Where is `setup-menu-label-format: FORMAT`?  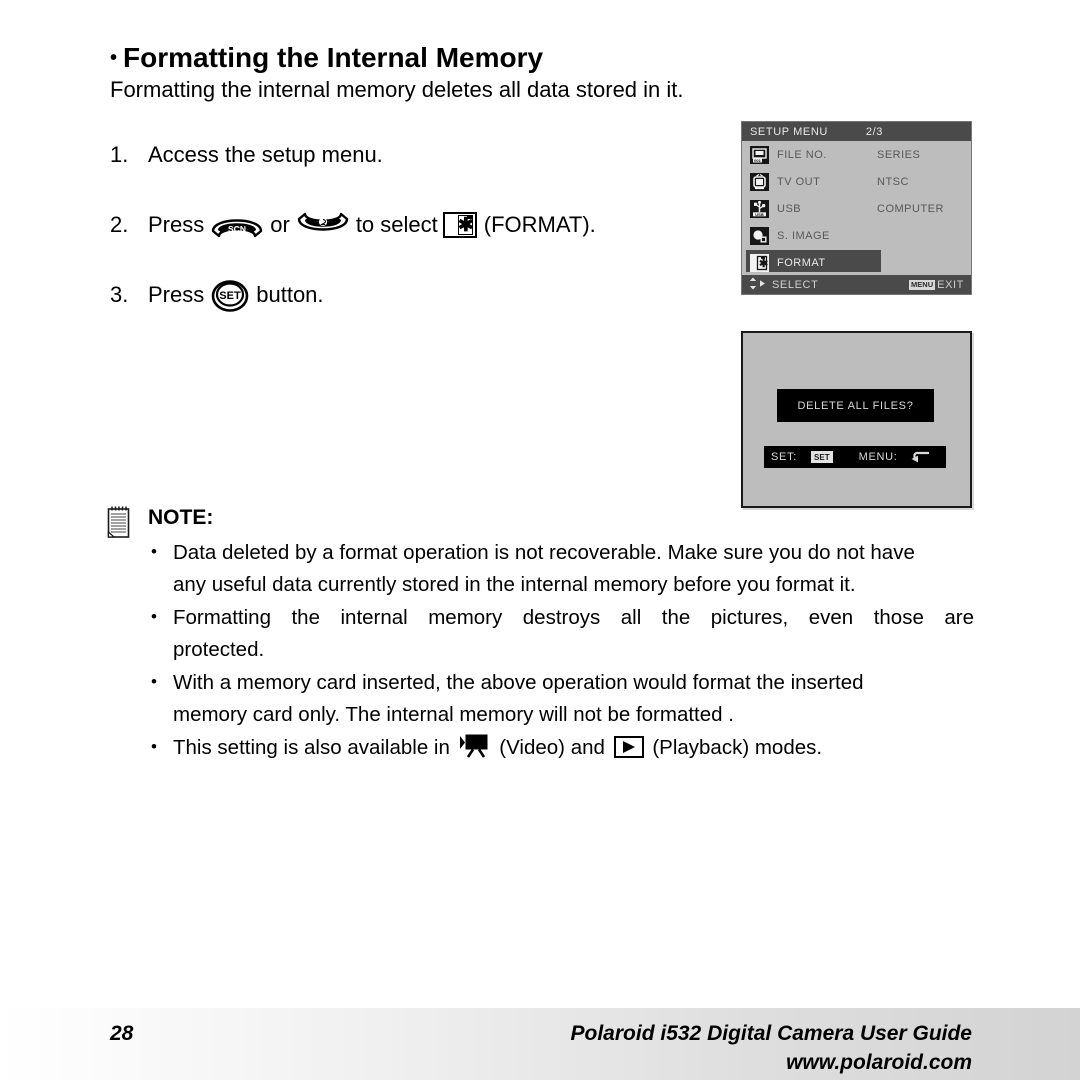
setup-menu-label-format: FORMAT is located at coordinates (801, 262).